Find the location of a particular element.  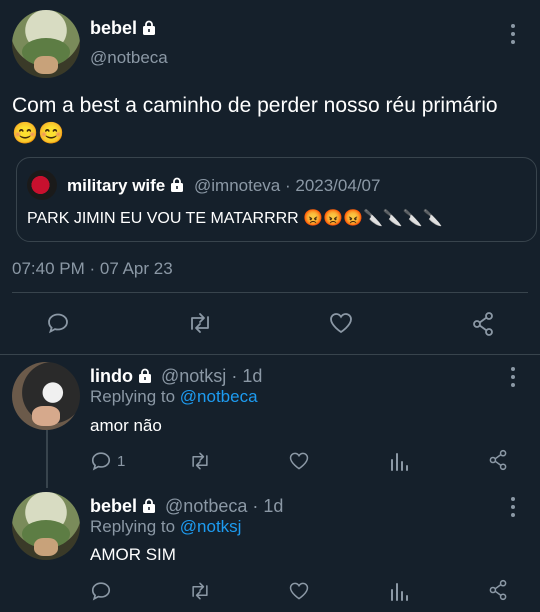

quoted-handle: @imnoteva is located at coordinates (237, 185).